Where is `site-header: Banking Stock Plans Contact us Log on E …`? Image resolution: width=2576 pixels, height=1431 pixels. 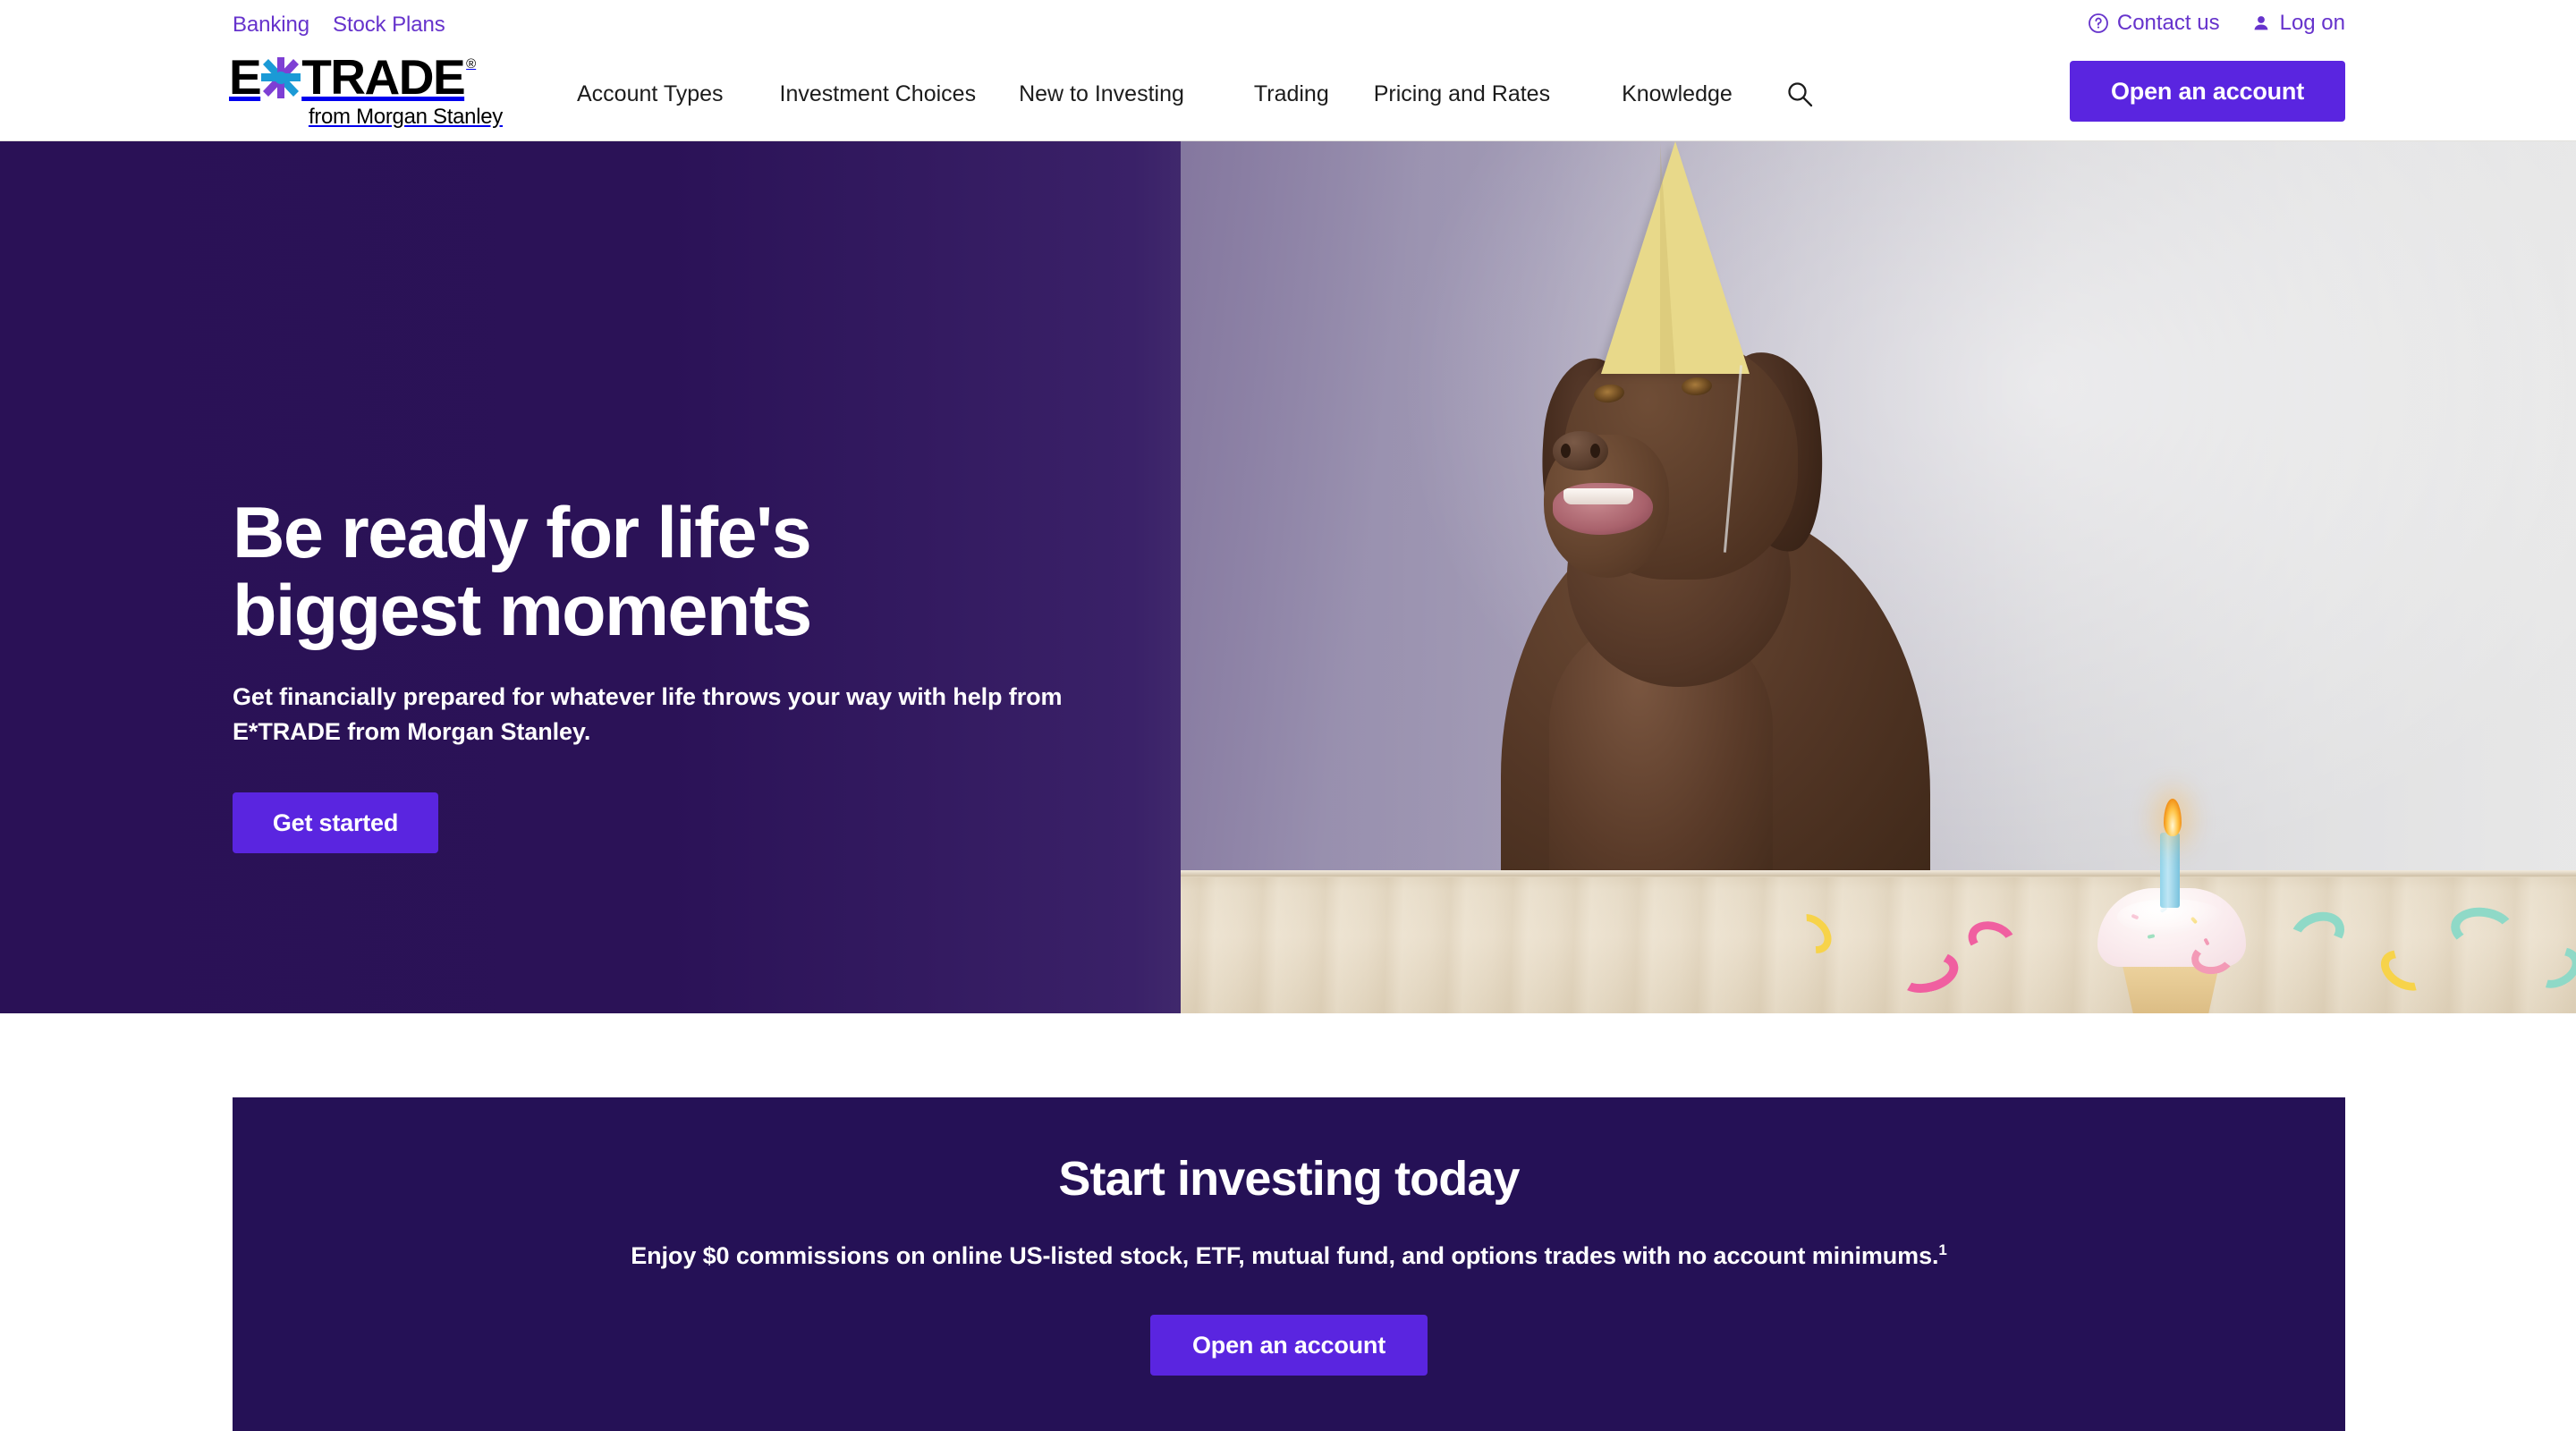 site-header: Banking Stock Plans Contact us Log on E … is located at coordinates (1288, 71).